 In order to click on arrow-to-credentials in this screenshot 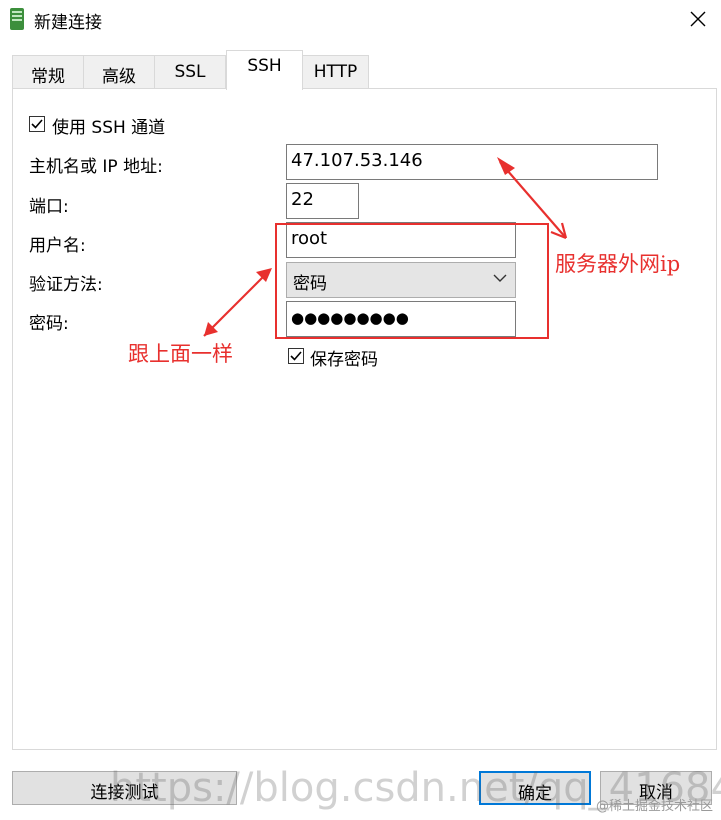, I will do `click(237, 302)`.